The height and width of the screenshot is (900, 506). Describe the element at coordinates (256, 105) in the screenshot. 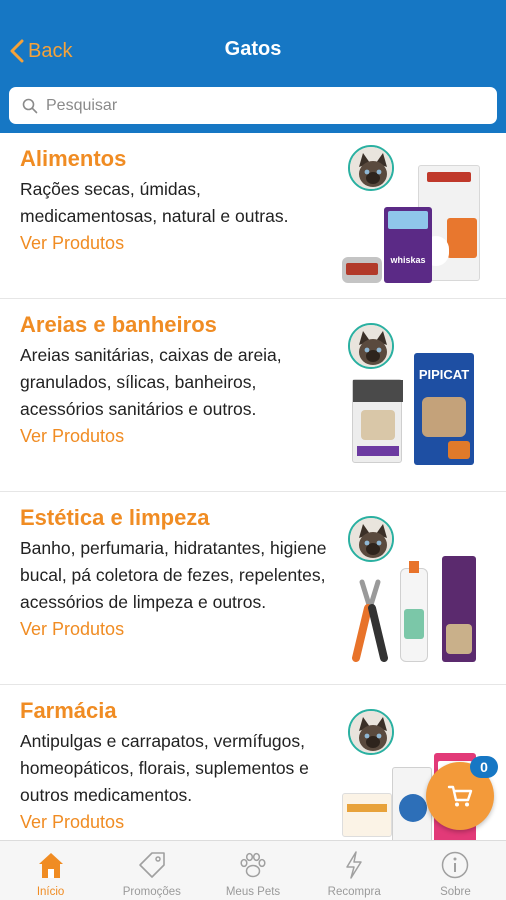

I see `search-input` at that location.